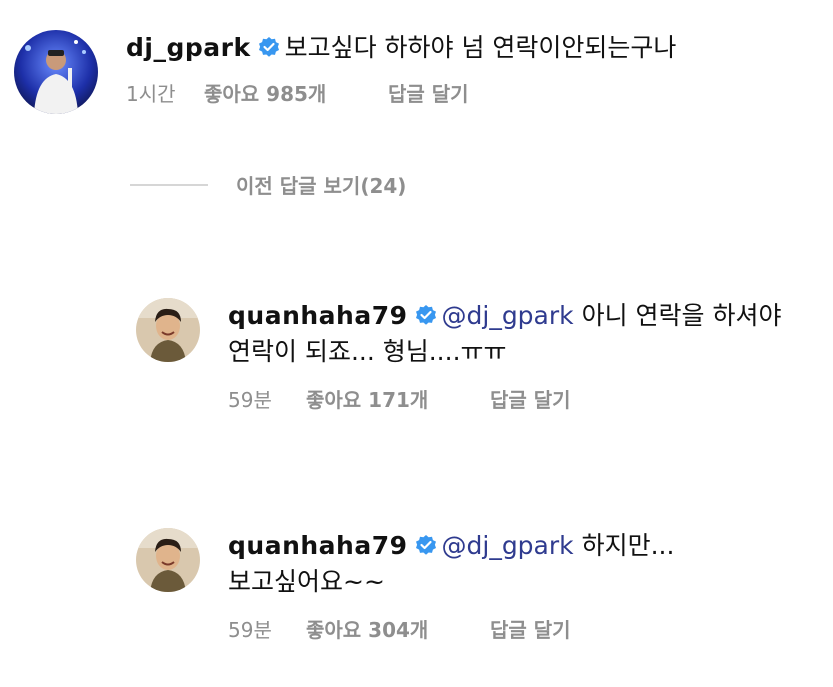  What do you see at coordinates (398, 398) in the screenshot?
I see `like-count: 좋아요 171개` at bounding box center [398, 398].